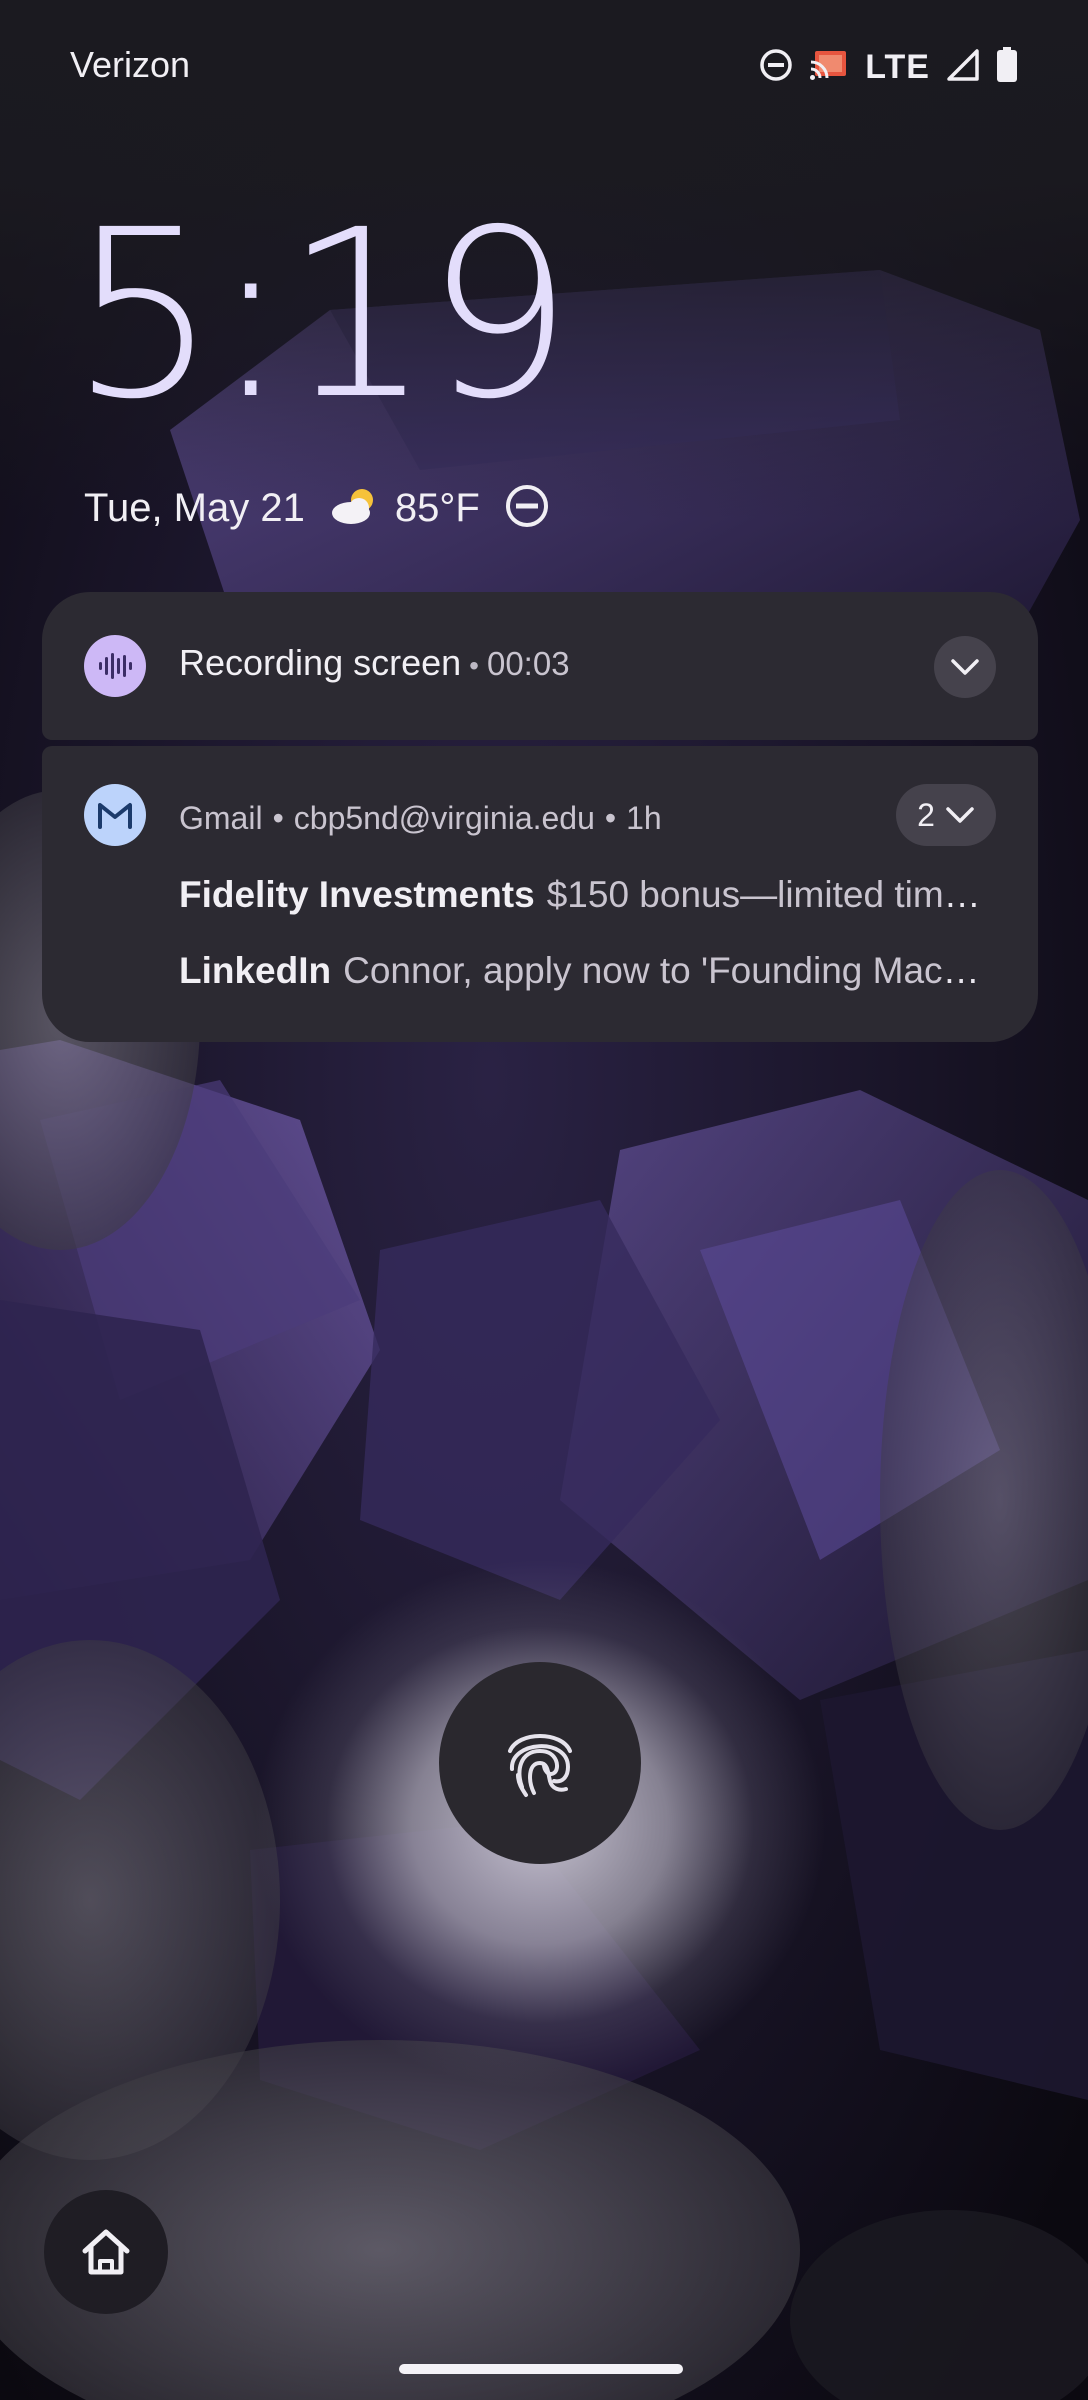 This screenshot has width=1088, height=2400. I want to click on status-icons: LTE, so click(888, 67).